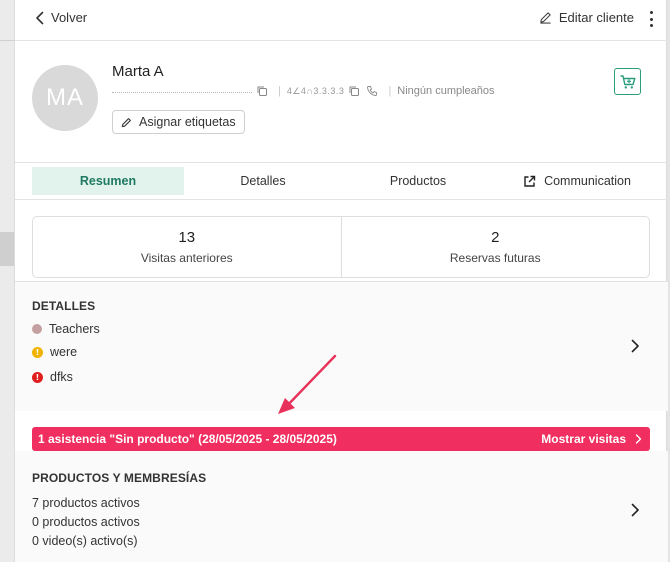 The width and height of the screenshot is (670, 562). Describe the element at coordinates (86, 503) in the screenshot. I see `product-line-active-products: 7 productos activos` at that location.